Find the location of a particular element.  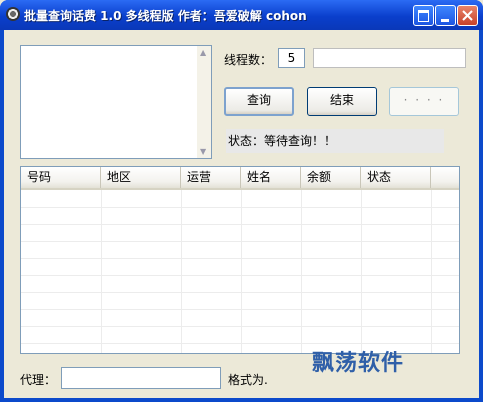

column-header: 号码 is located at coordinates (61, 177).